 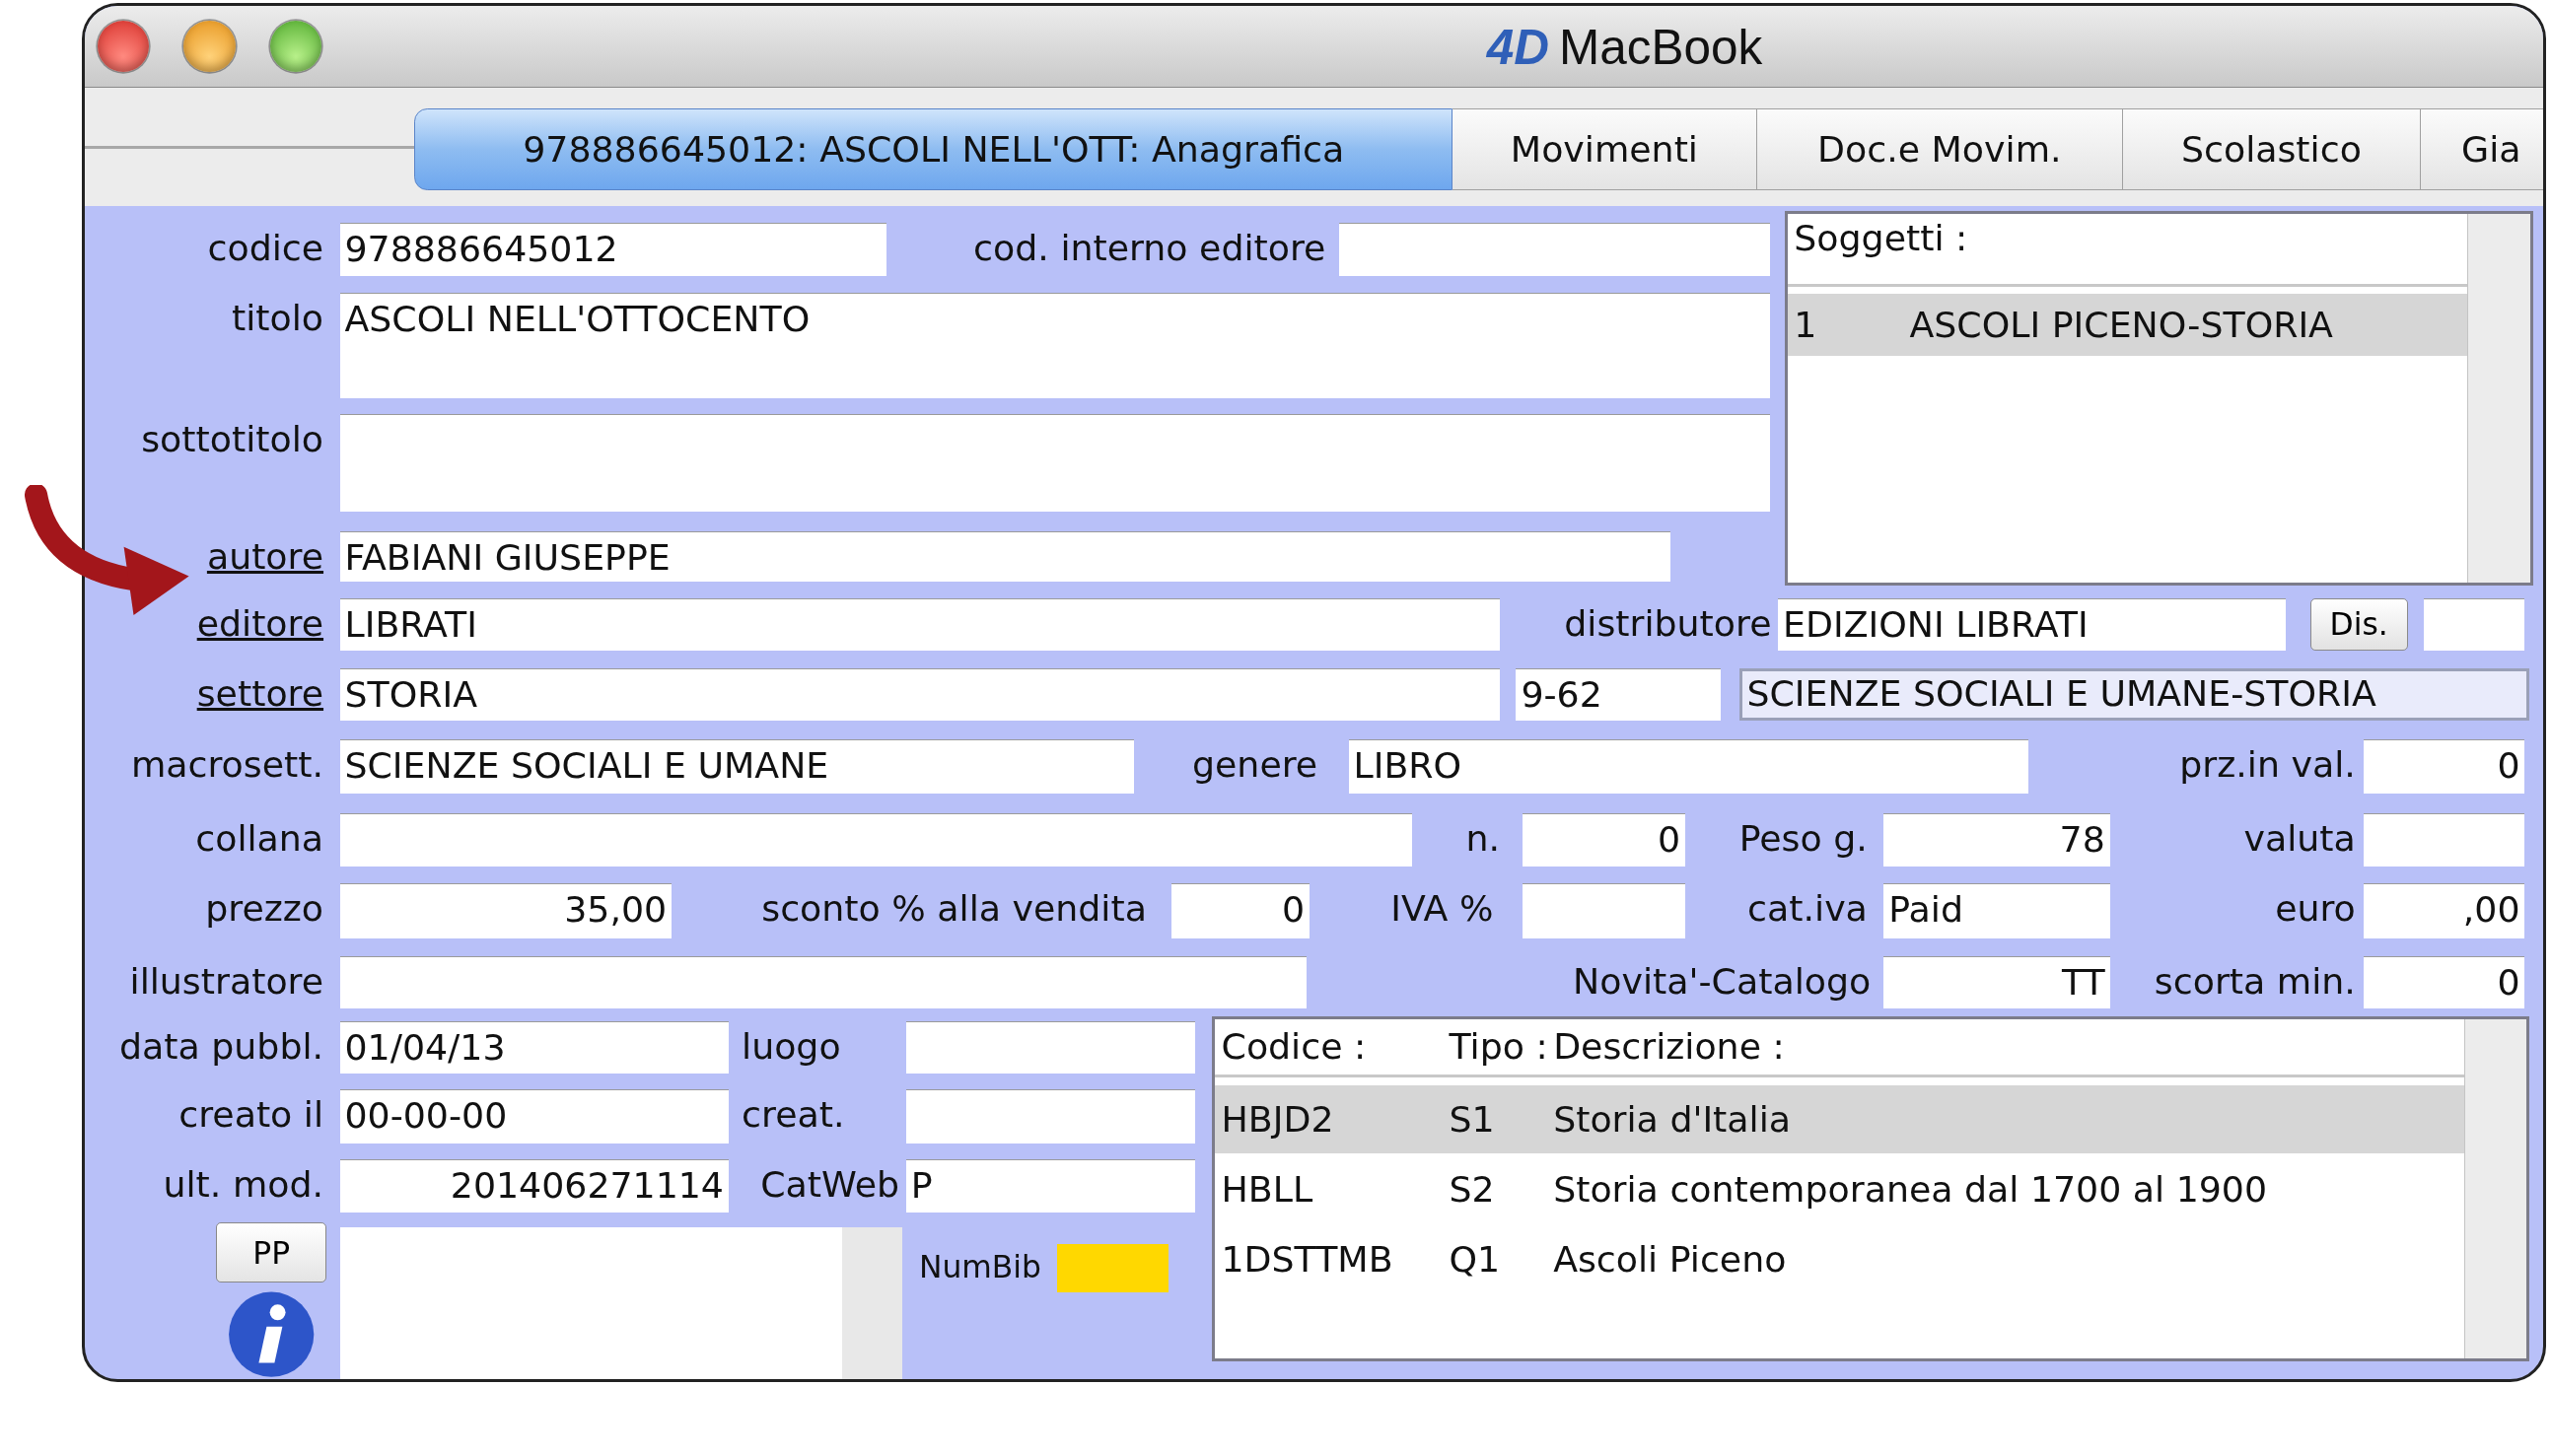 What do you see at coordinates (1499, 1047) in the screenshot?
I see `column-header: Tipo :` at bounding box center [1499, 1047].